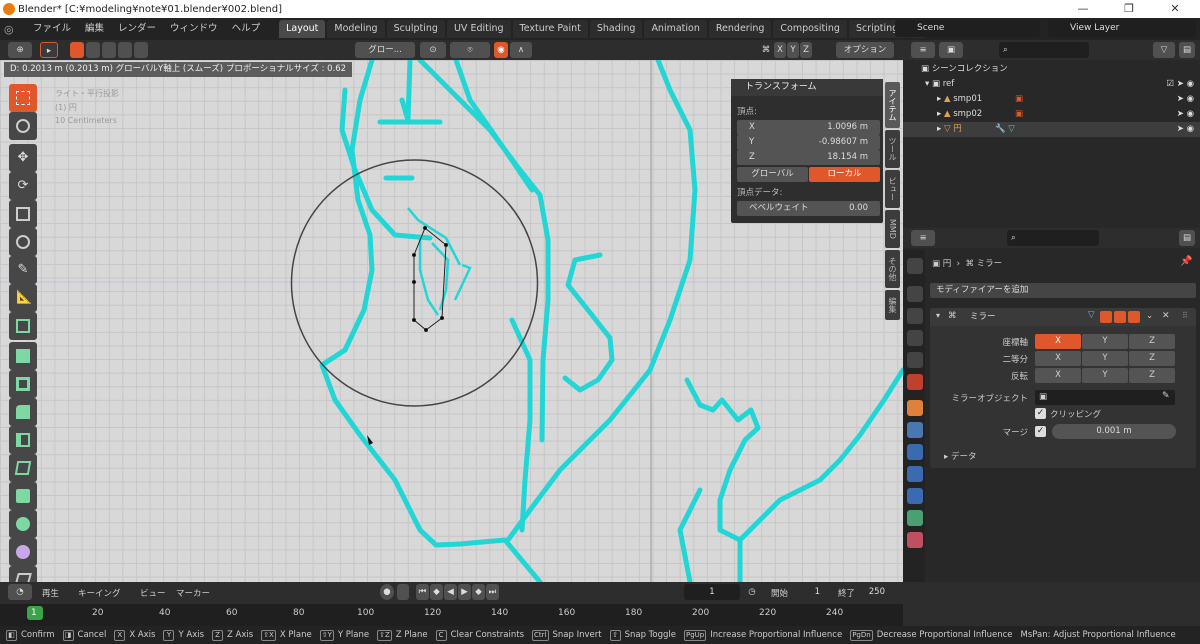  Describe the element at coordinates (1120, 317) in the screenshot. I see `viewport-toggle-icon` at that location.